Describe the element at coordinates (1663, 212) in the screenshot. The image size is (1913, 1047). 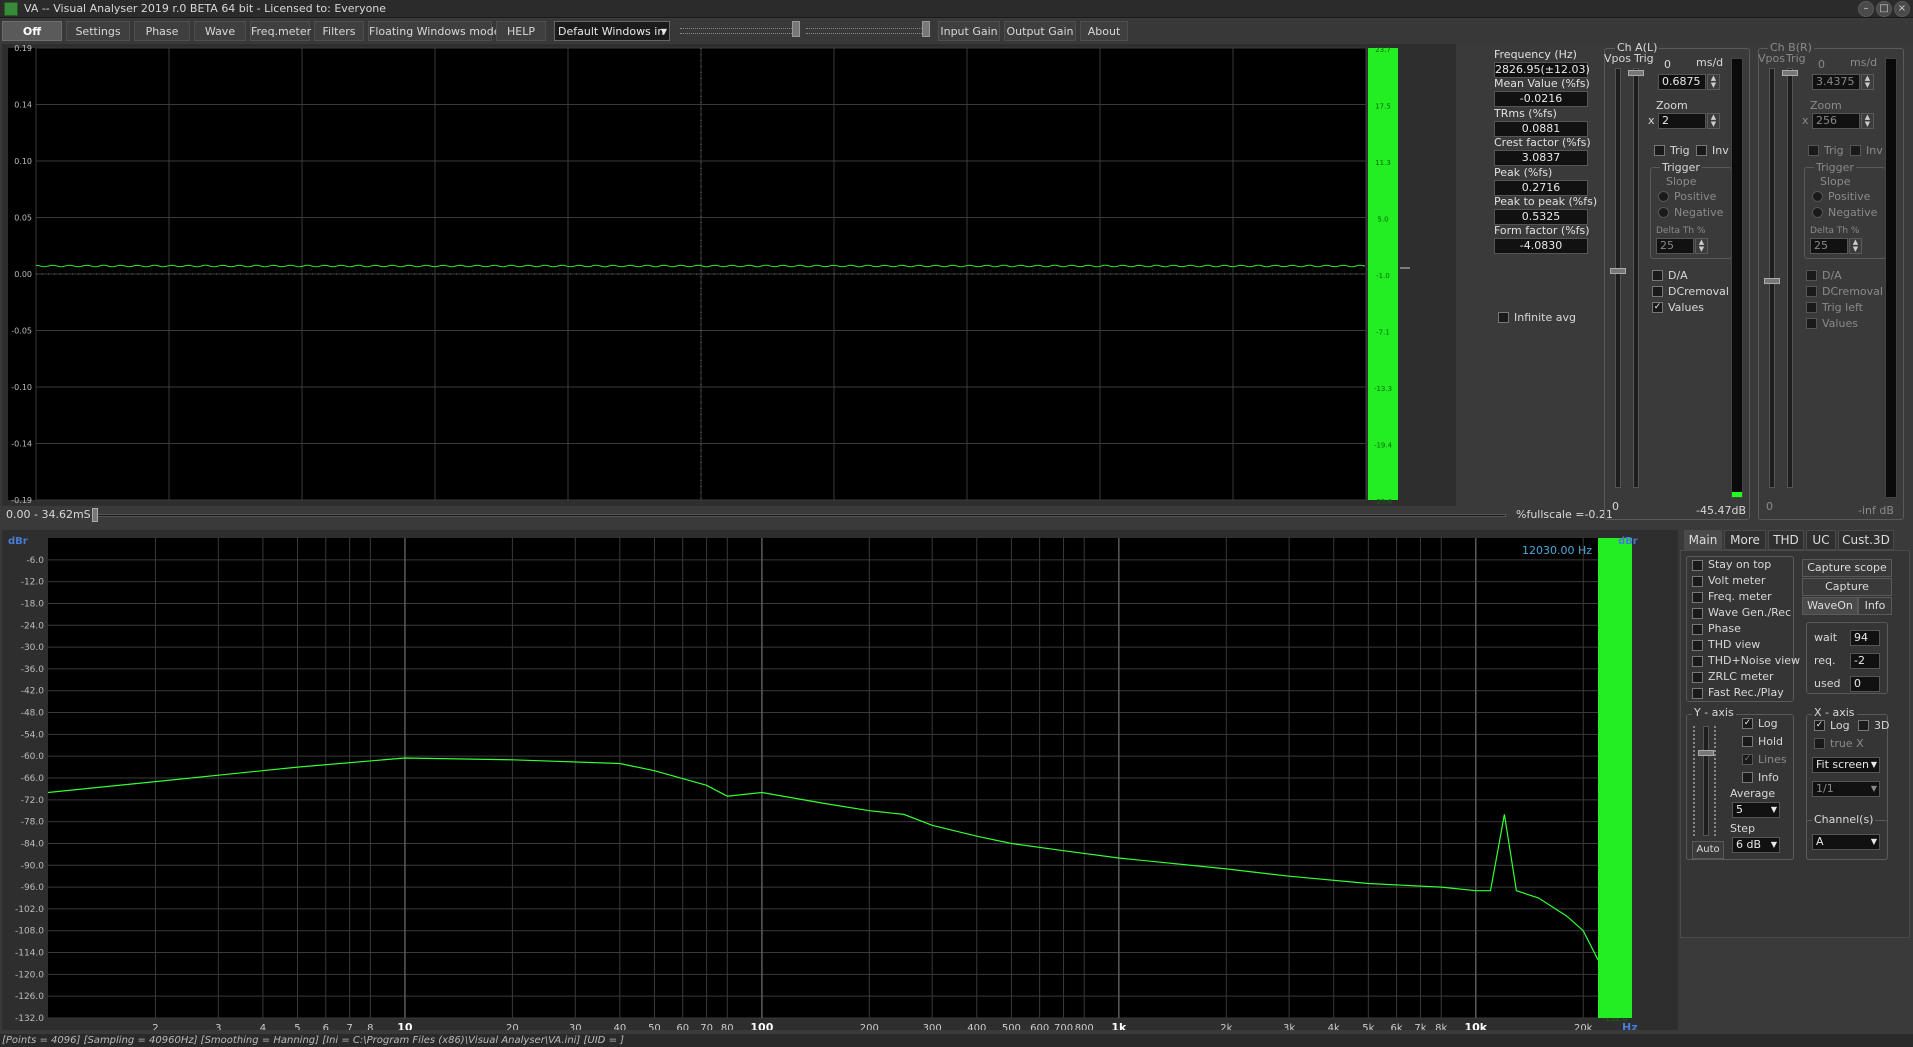
I see `negative-radio-a` at that location.